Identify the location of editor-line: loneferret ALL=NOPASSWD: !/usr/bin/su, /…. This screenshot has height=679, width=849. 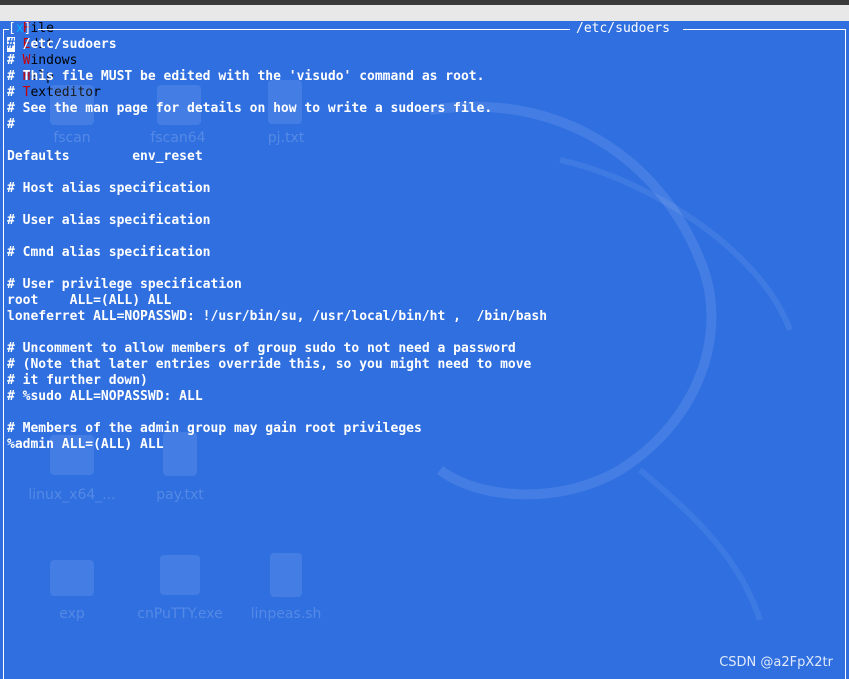
(277, 316).